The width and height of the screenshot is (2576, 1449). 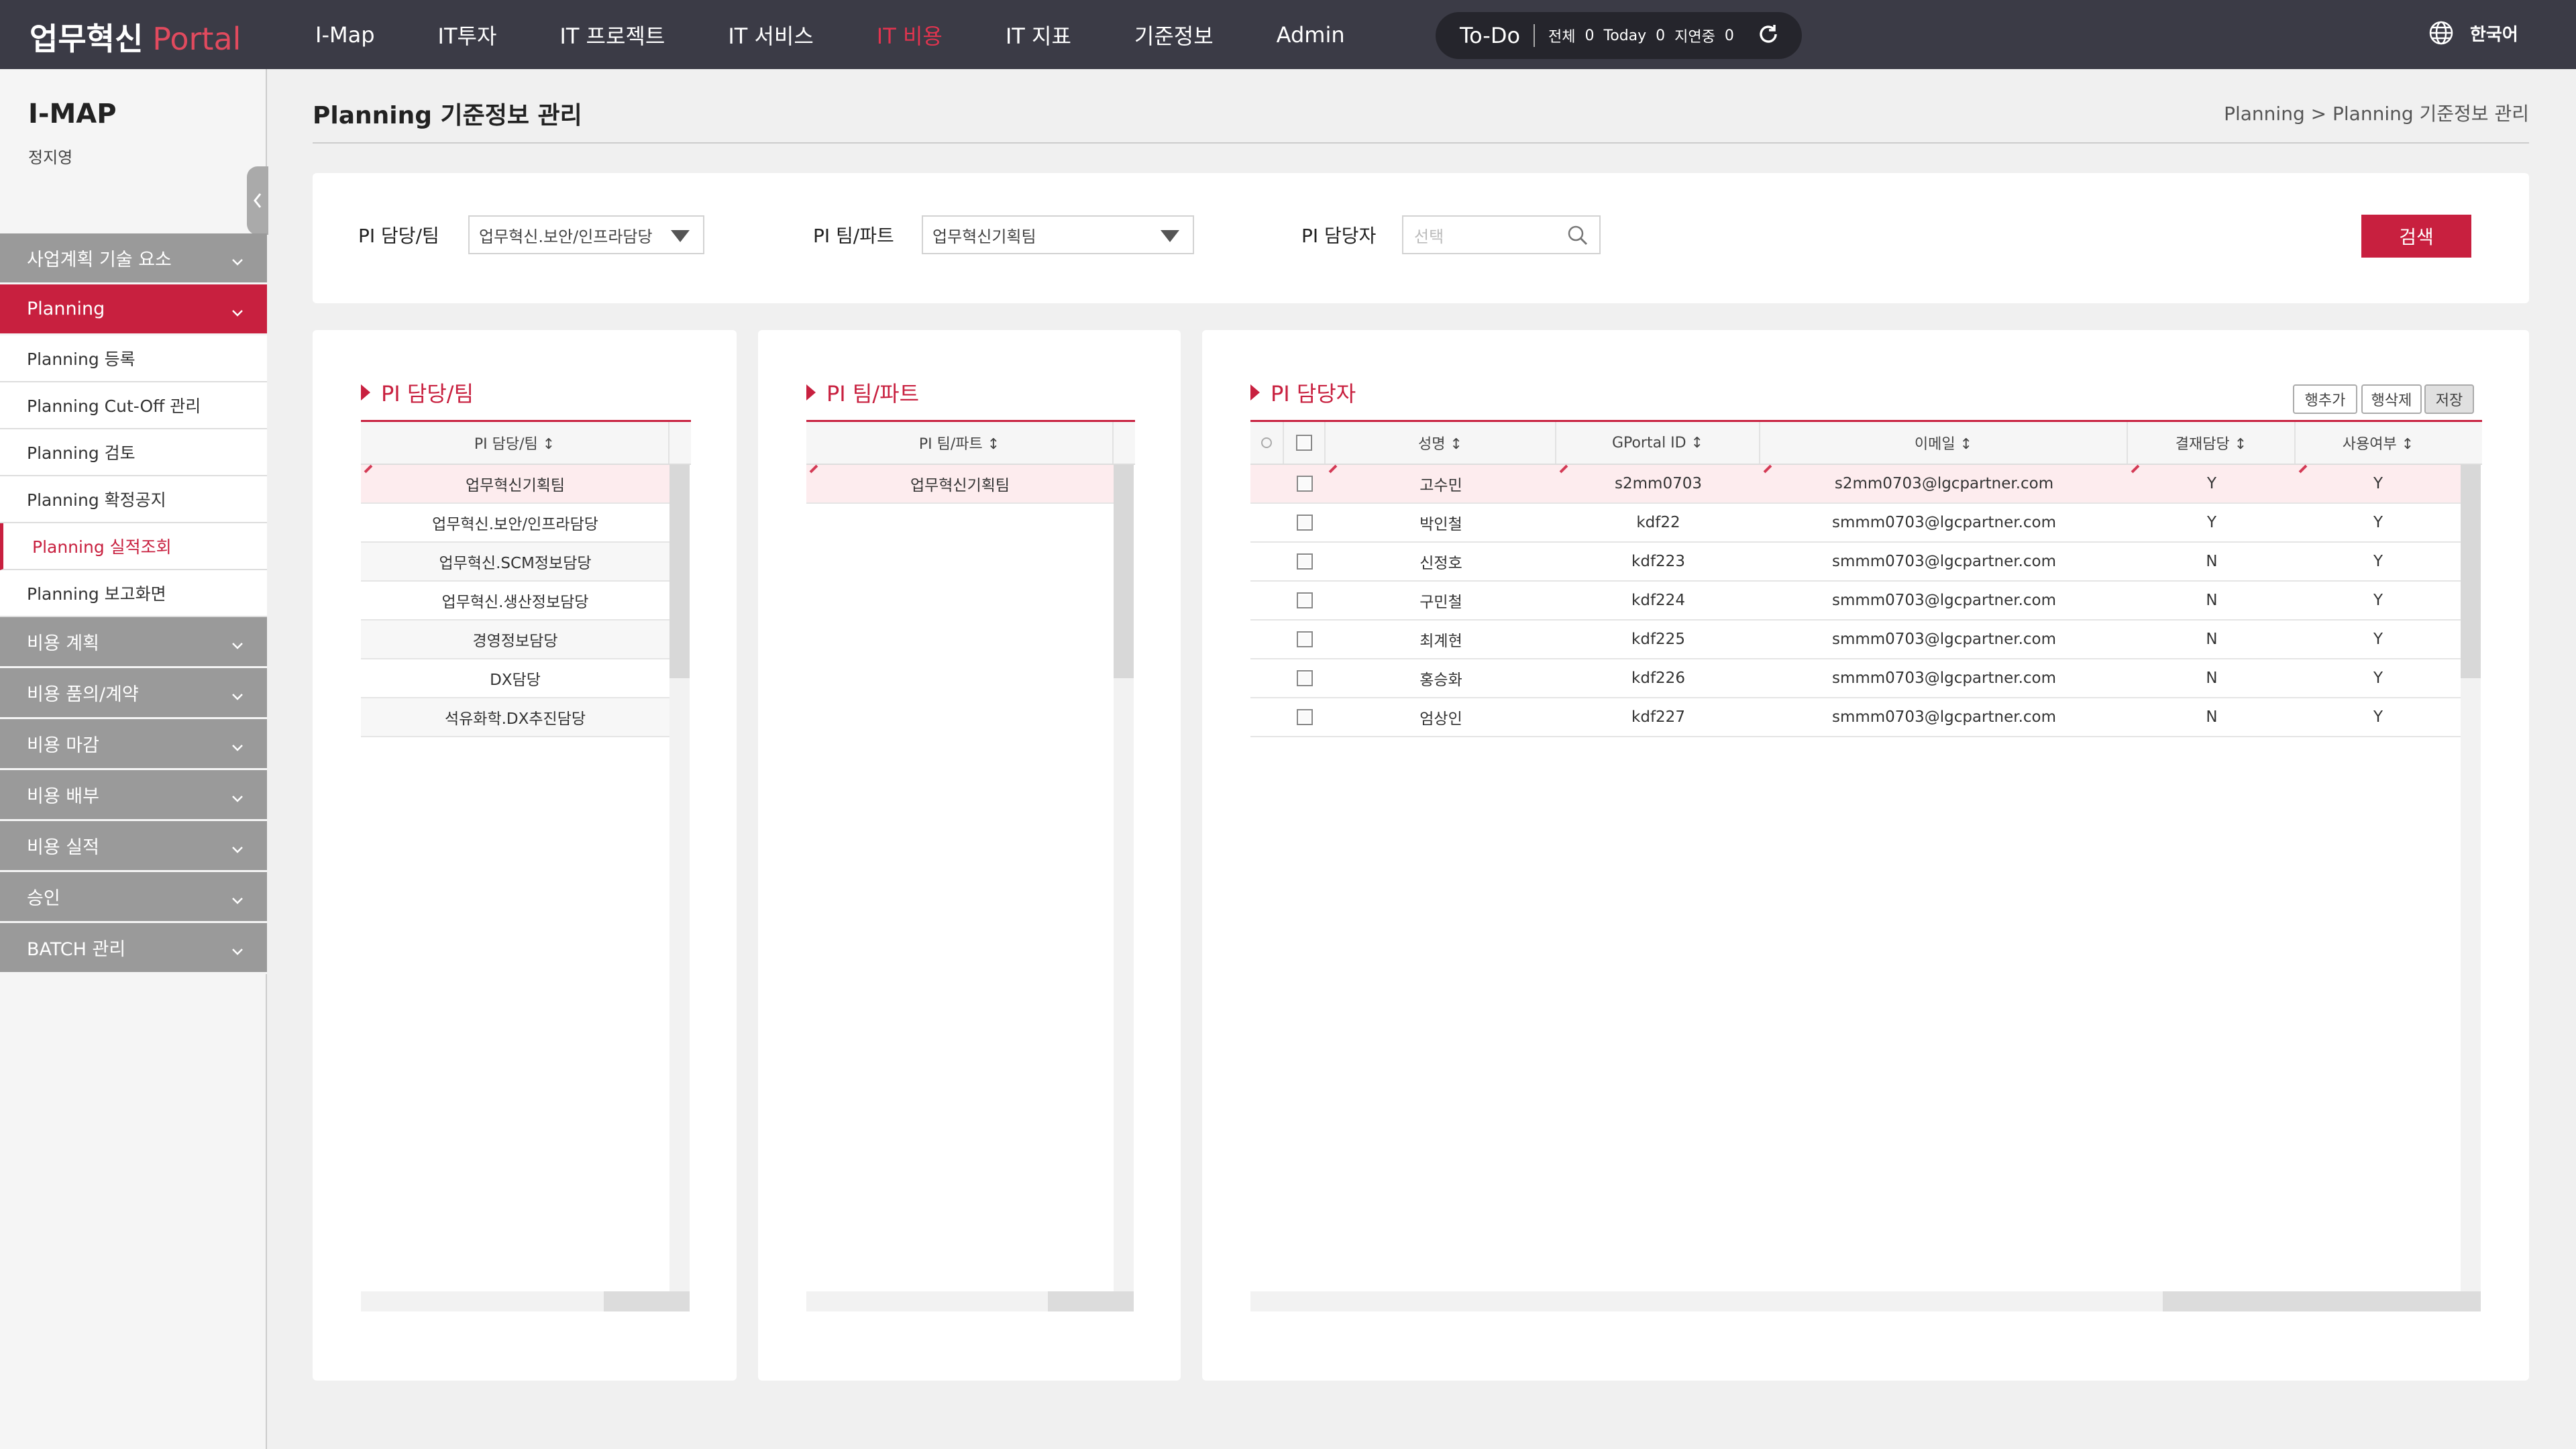 I want to click on gportal-column-header: GPortal ID ↕, so click(x=1658, y=443).